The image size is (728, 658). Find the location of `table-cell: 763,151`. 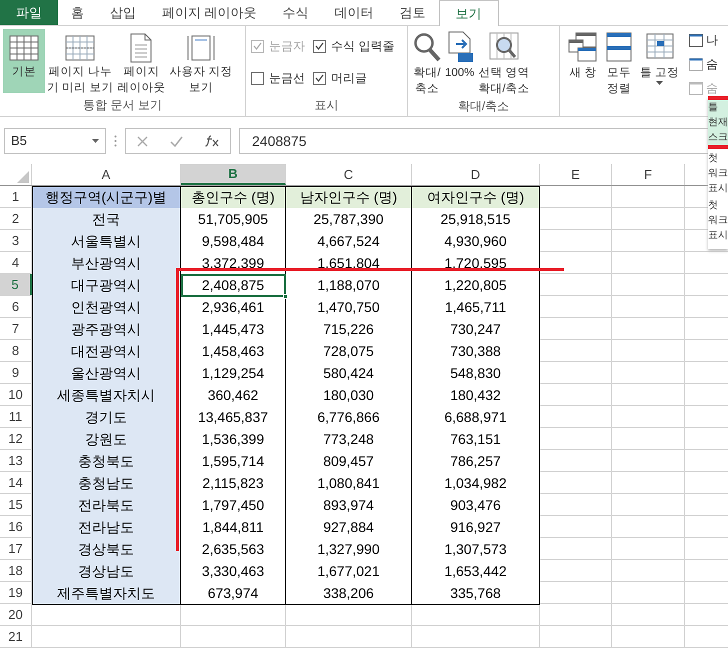

table-cell: 763,151 is located at coordinates (476, 439).